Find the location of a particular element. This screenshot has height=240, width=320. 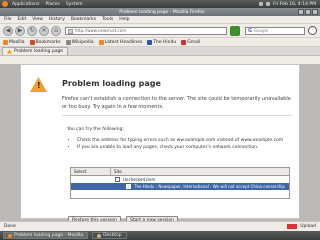

bottom-taskbar: Problem loading page - Mozilla Desktop is located at coordinates (160, 235).